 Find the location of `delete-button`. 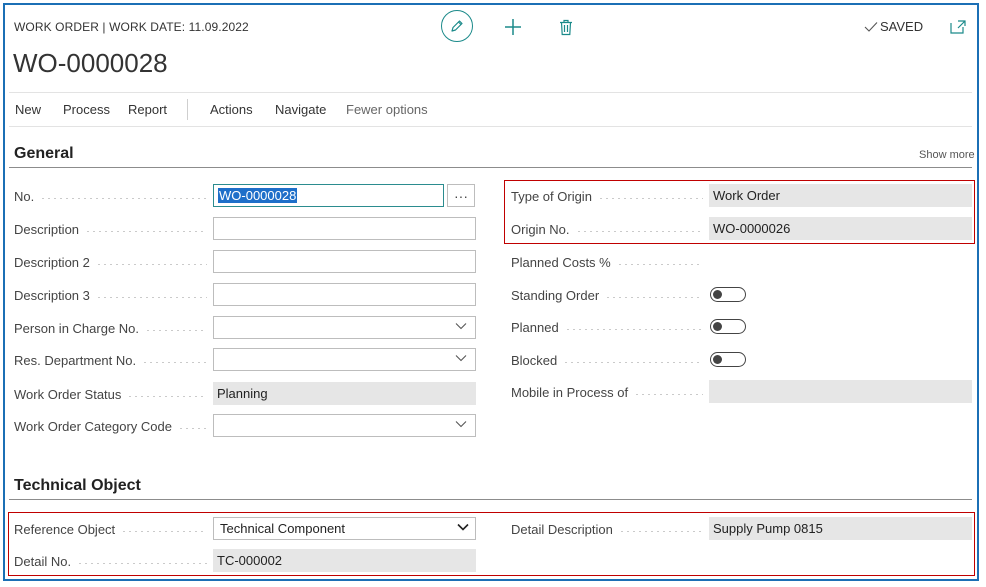

delete-button is located at coordinates (566, 27).